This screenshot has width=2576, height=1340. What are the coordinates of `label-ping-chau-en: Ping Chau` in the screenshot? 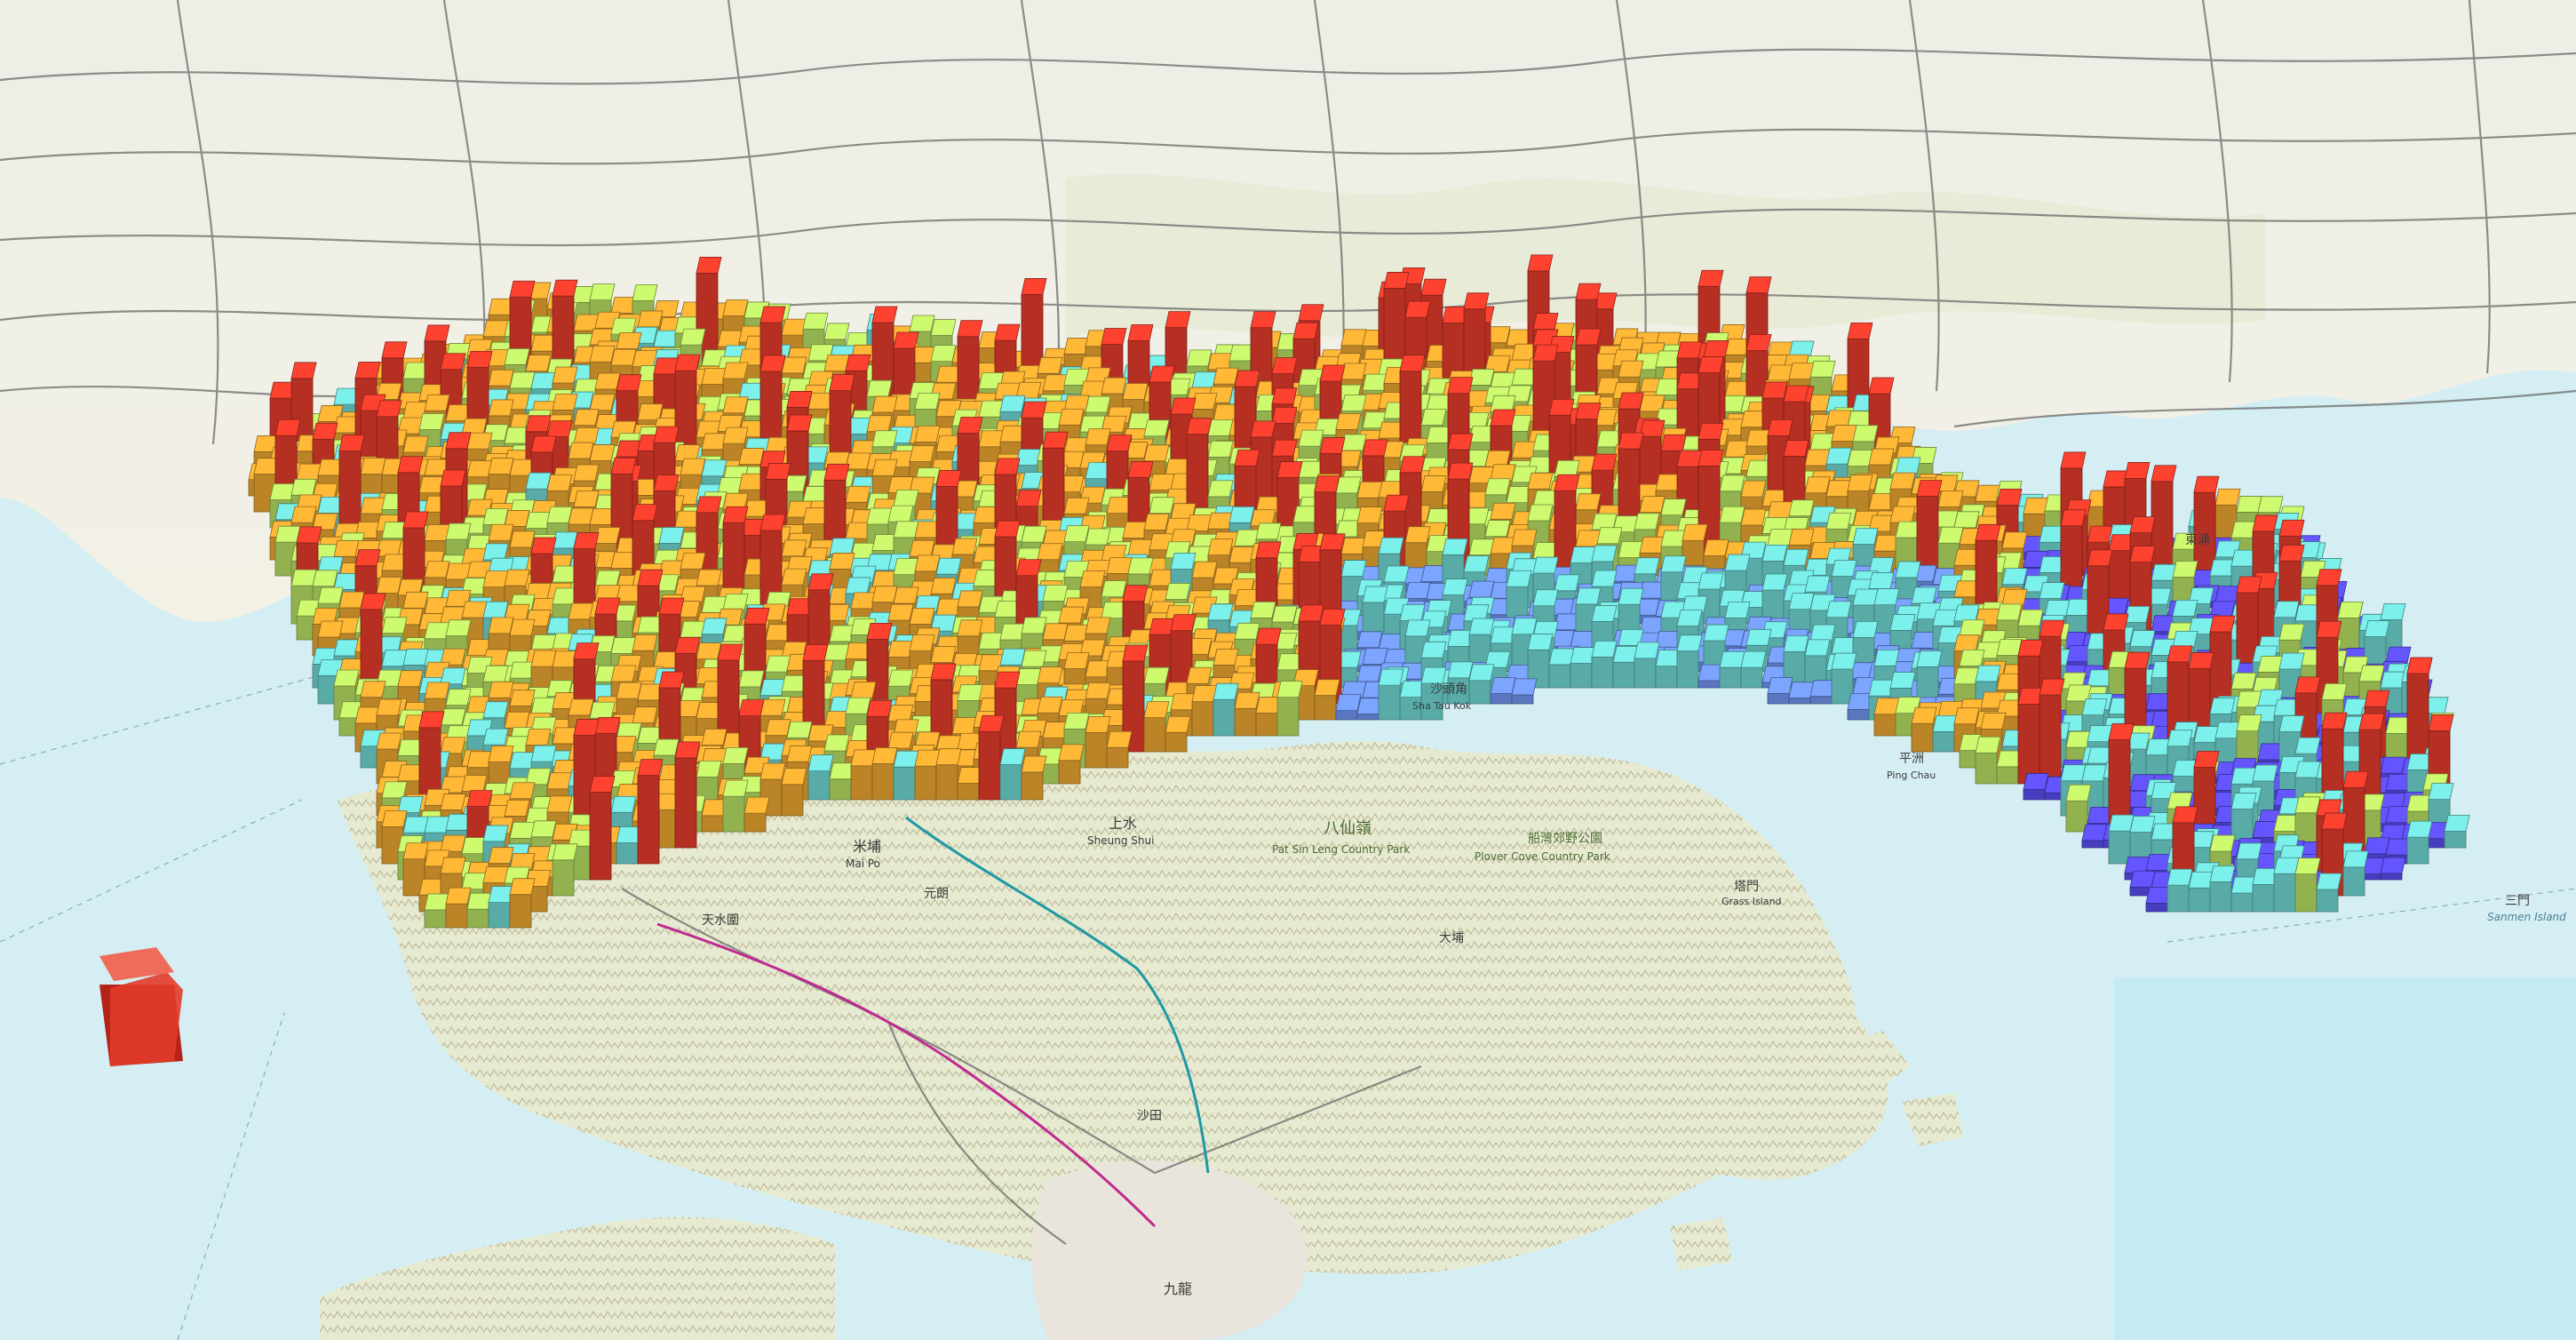 It's located at (1911, 775).